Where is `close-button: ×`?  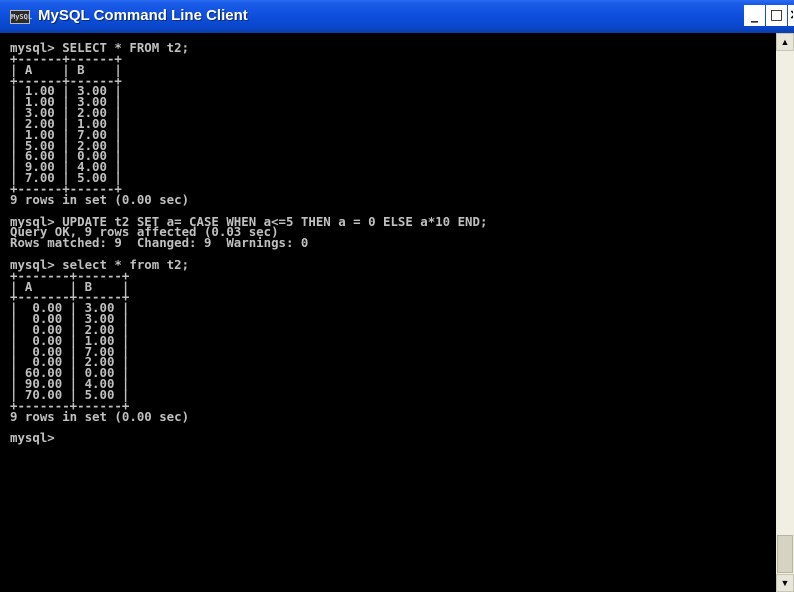
close-button: × is located at coordinates (791, 15).